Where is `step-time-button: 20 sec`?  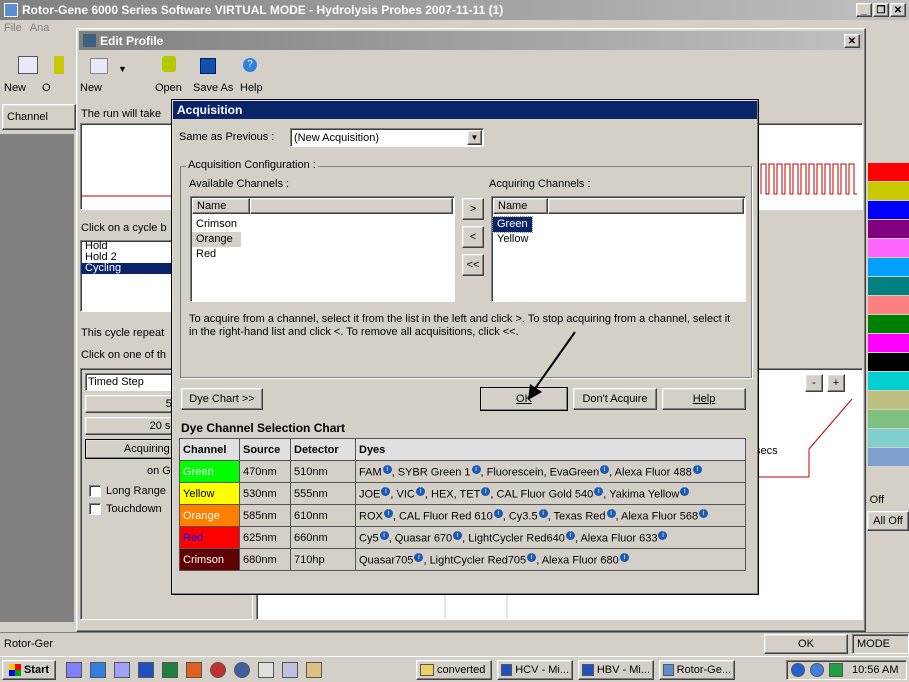
step-time-button: 20 sec is located at coordinates (135, 426).